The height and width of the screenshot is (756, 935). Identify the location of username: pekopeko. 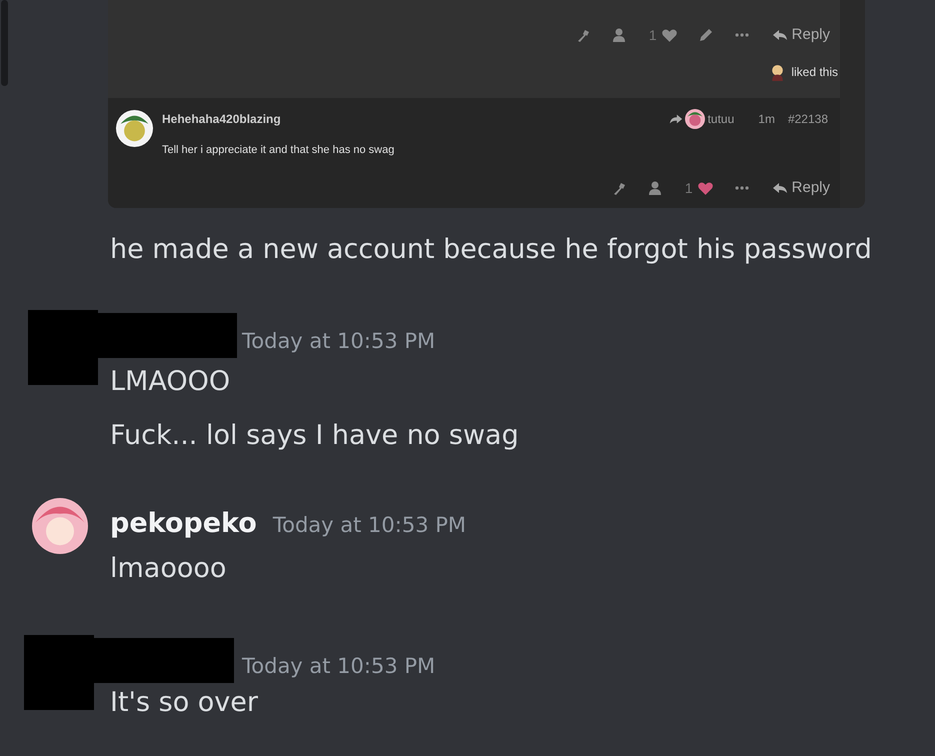
(183, 524).